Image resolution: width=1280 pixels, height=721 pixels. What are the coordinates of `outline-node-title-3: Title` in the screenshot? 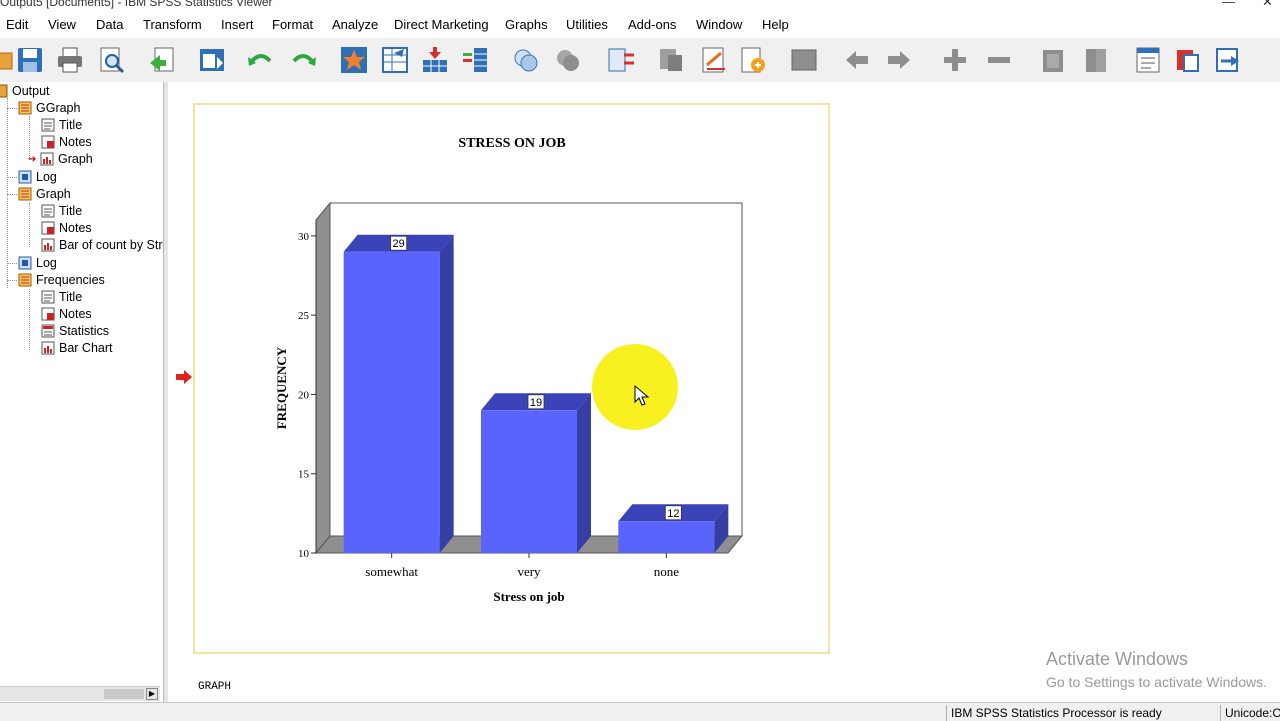 It's located at (61, 297).